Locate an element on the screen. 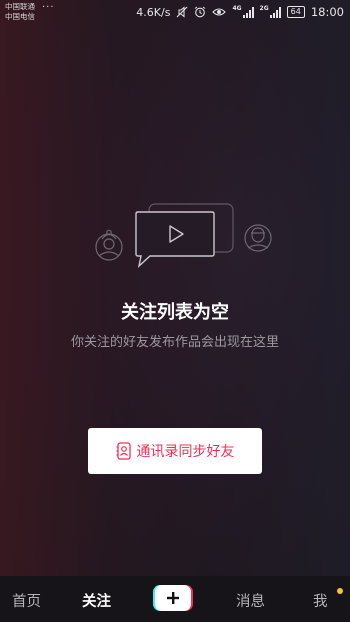 The height and width of the screenshot is (622, 350). video-bubble-icon is located at coordinates (175, 239).